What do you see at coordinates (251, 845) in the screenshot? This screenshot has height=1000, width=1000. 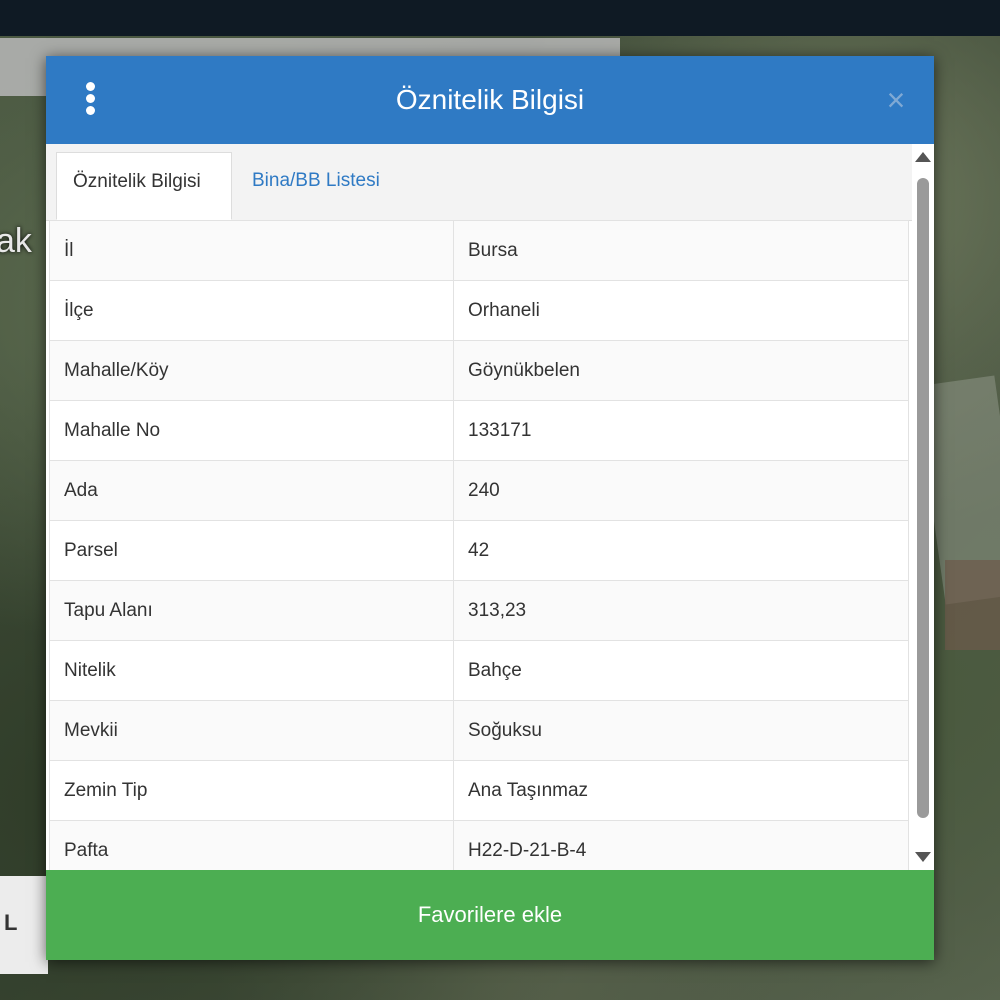 I see `attribute-key: Pafta` at bounding box center [251, 845].